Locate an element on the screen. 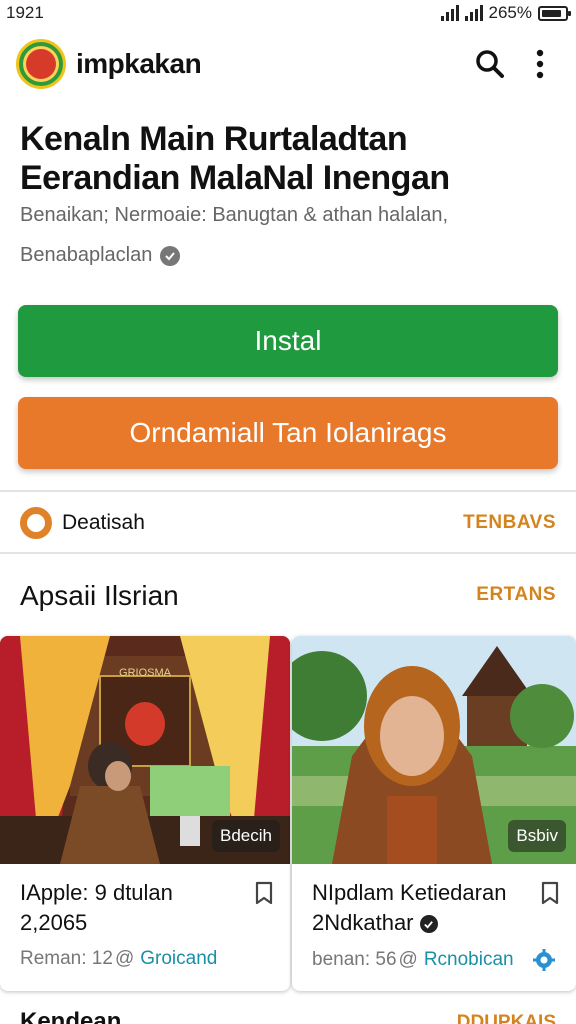  app-logo is located at coordinates (41, 64).